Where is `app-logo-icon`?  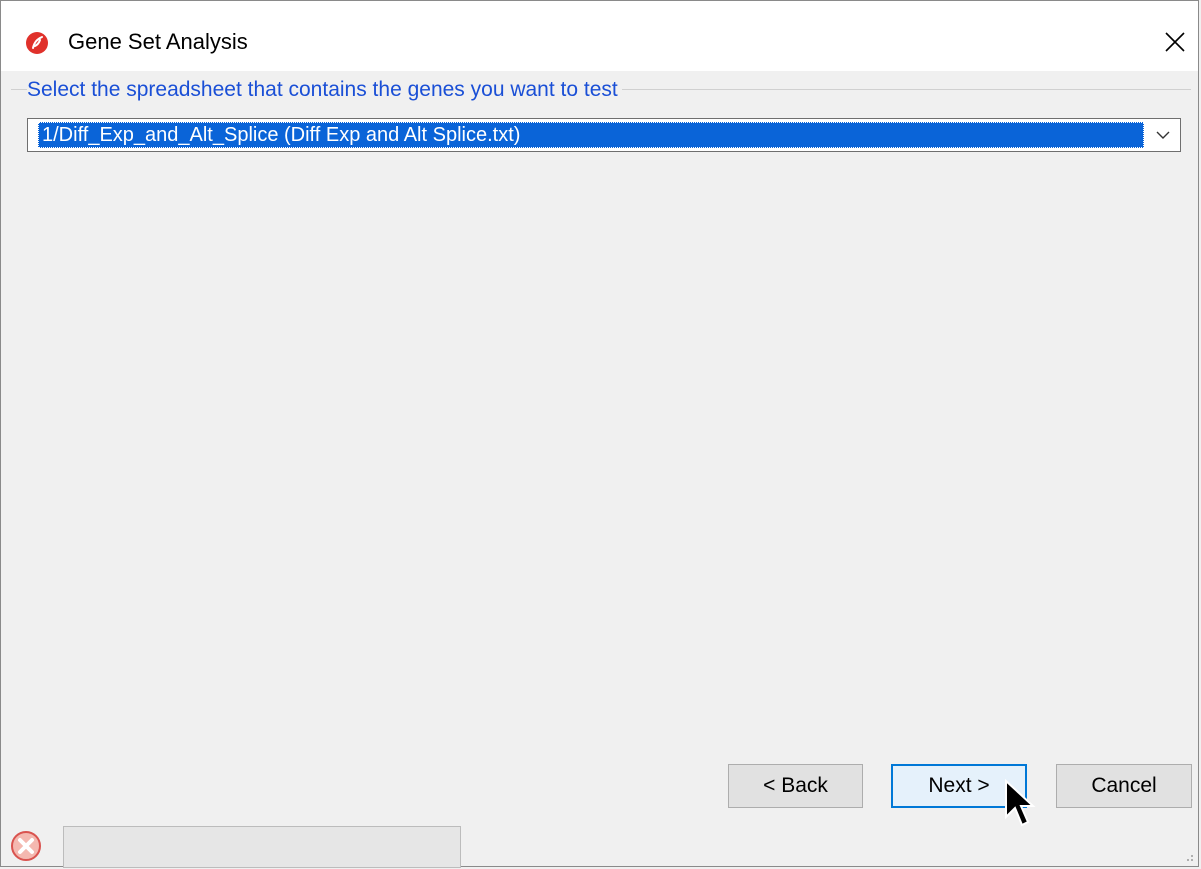 app-logo-icon is located at coordinates (37, 43).